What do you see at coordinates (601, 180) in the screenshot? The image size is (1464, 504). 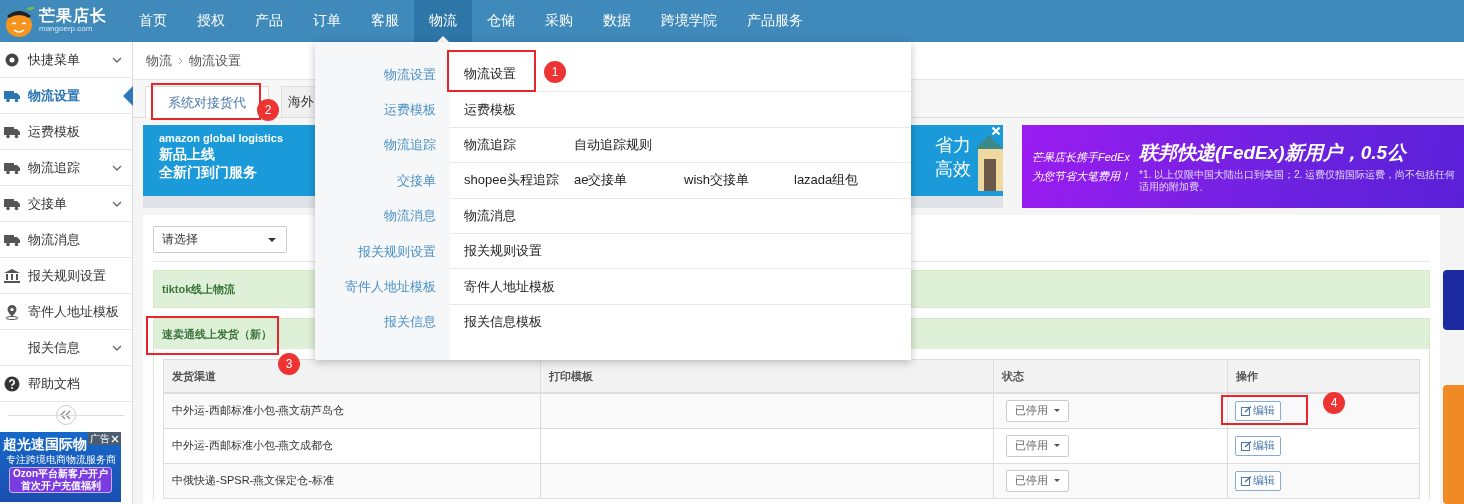 I see `menu-link: ae交接单` at bounding box center [601, 180].